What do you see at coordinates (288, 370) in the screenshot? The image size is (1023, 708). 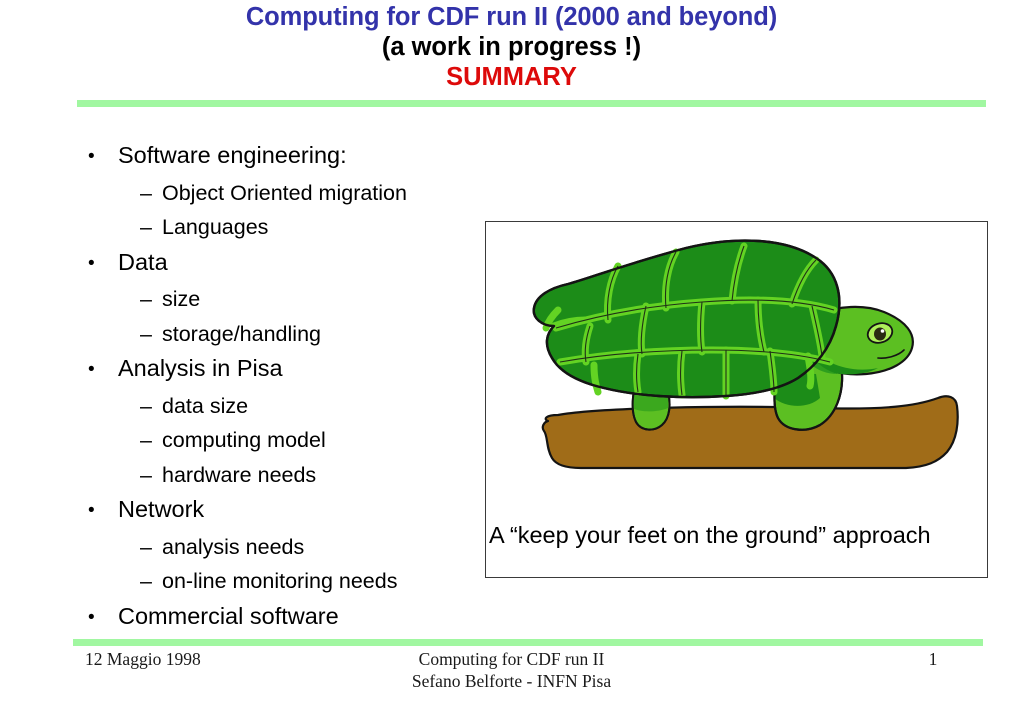 I see `outline-bullet-item: • Analysis in Pisa` at bounding box center [288, 370].